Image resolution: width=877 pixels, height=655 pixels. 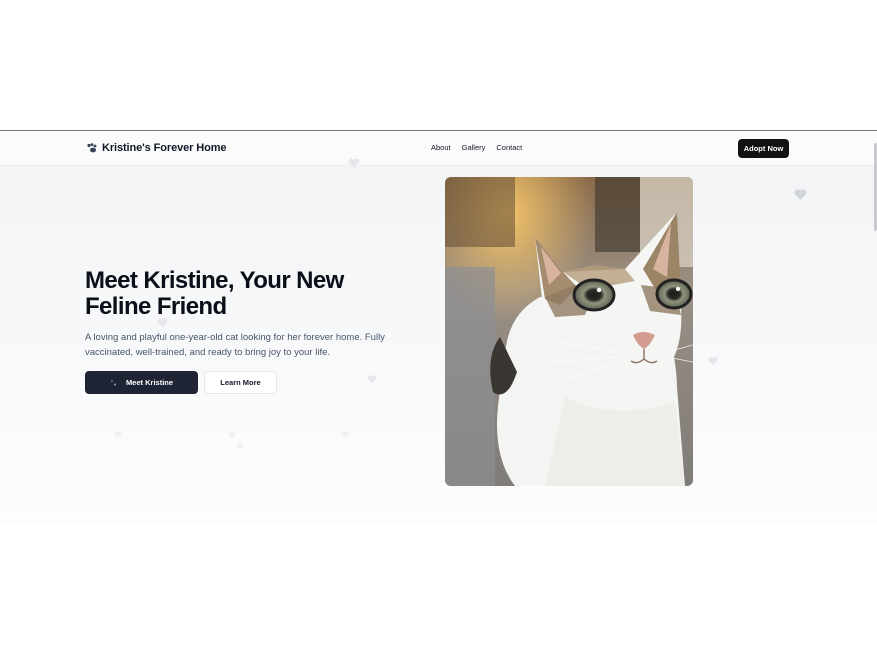 I want to click on brand-name: Kristine's Forever Home, so click(x=164, y=148).